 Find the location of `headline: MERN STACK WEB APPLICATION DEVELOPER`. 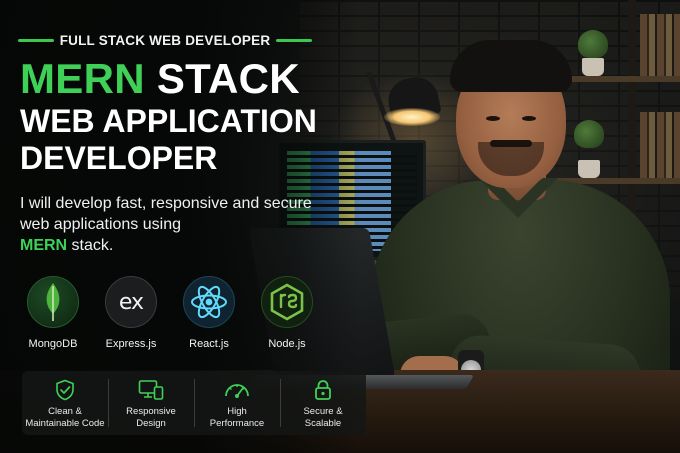

headline: MERN STACK WEB APPLICATION DEVELOPER is located at coordinates (168, 117).